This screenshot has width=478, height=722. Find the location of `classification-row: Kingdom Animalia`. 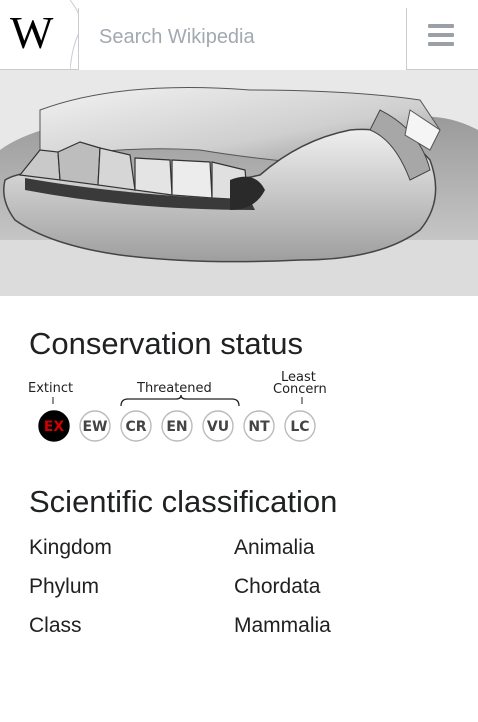

classification-row: Kingdom Animalia is located at coordinates (239, 550).